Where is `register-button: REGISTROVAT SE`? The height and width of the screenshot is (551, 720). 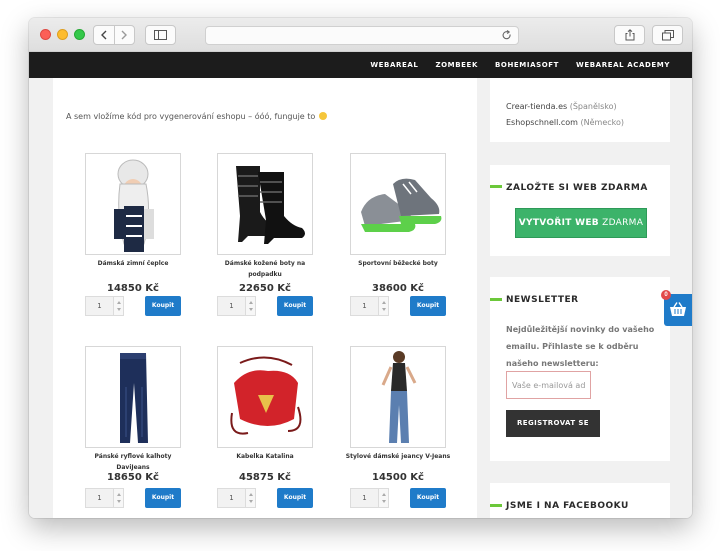 register-button: REGISTROVAT SE is located at coordinates (553, 423).